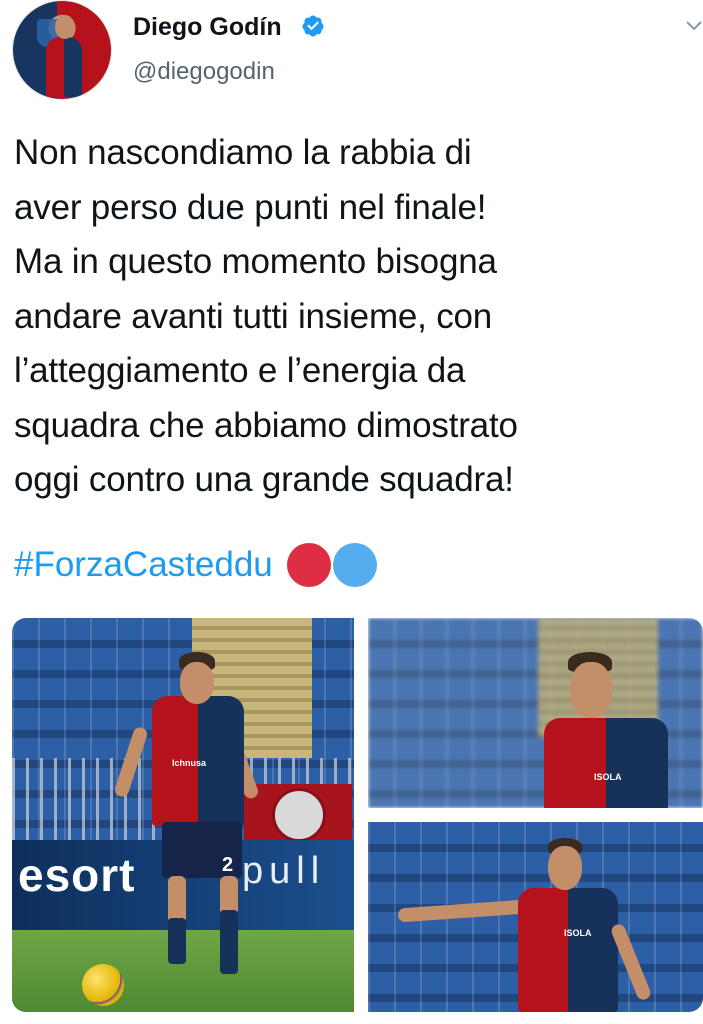  Describe the element at coordinates (228, 865) in the screenshot. I see `shirt-number: 2` at that location.